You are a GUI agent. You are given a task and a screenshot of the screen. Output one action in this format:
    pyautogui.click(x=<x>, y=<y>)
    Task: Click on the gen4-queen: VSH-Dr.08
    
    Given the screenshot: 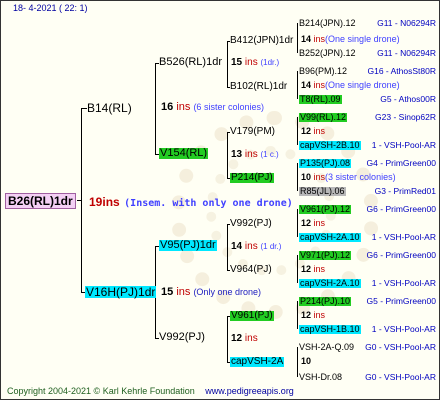 What is the action you would take?
    pyautogui.click(x=320, y=377)
    